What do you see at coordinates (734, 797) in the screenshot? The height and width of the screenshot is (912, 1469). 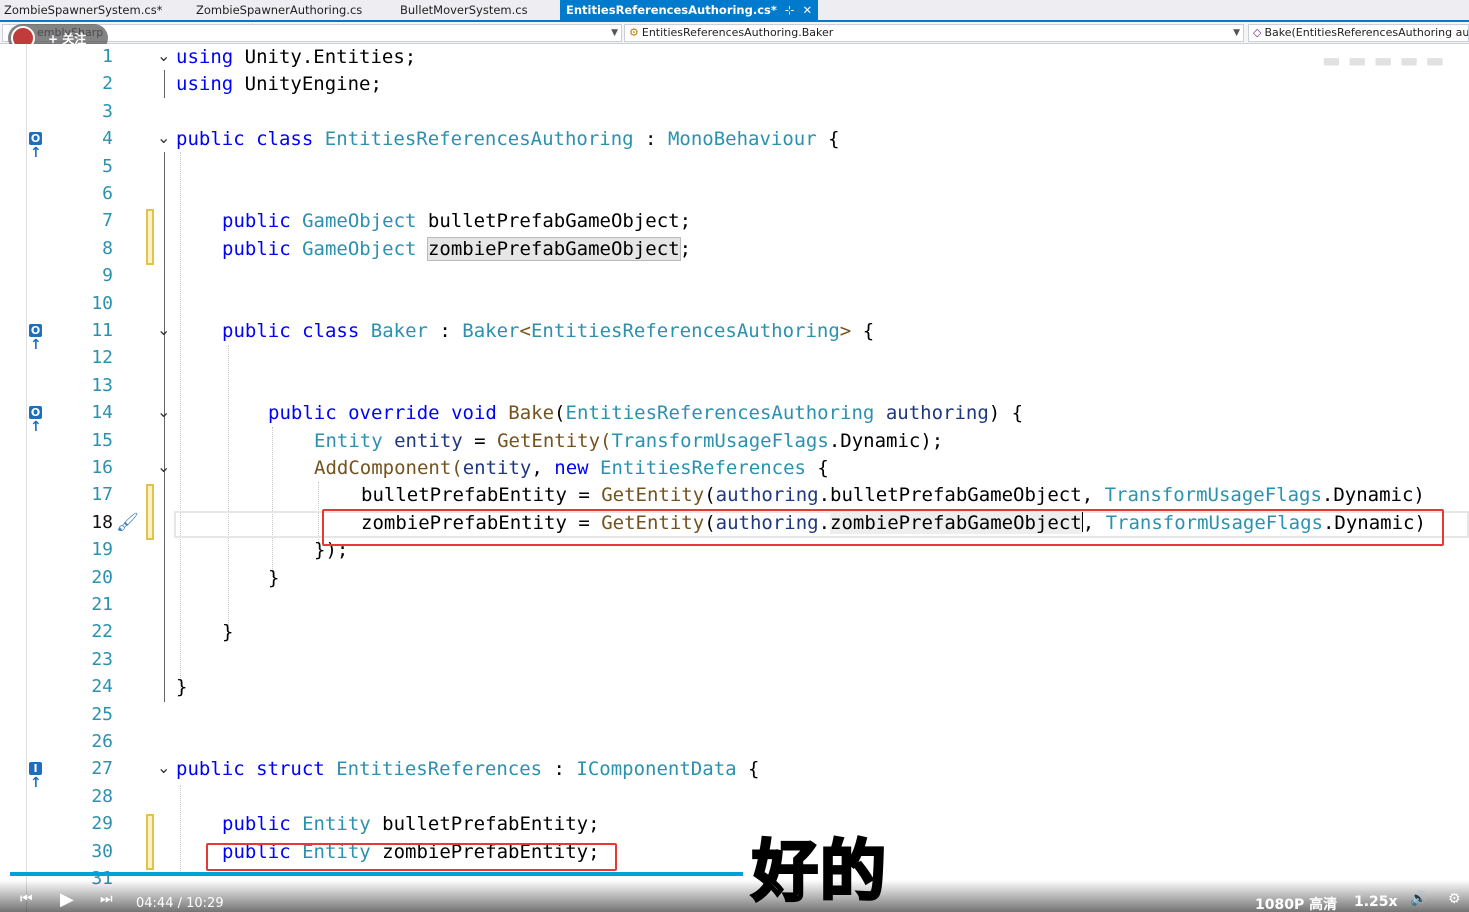 I see `code-line: 28` at bounding box center [734, 797].